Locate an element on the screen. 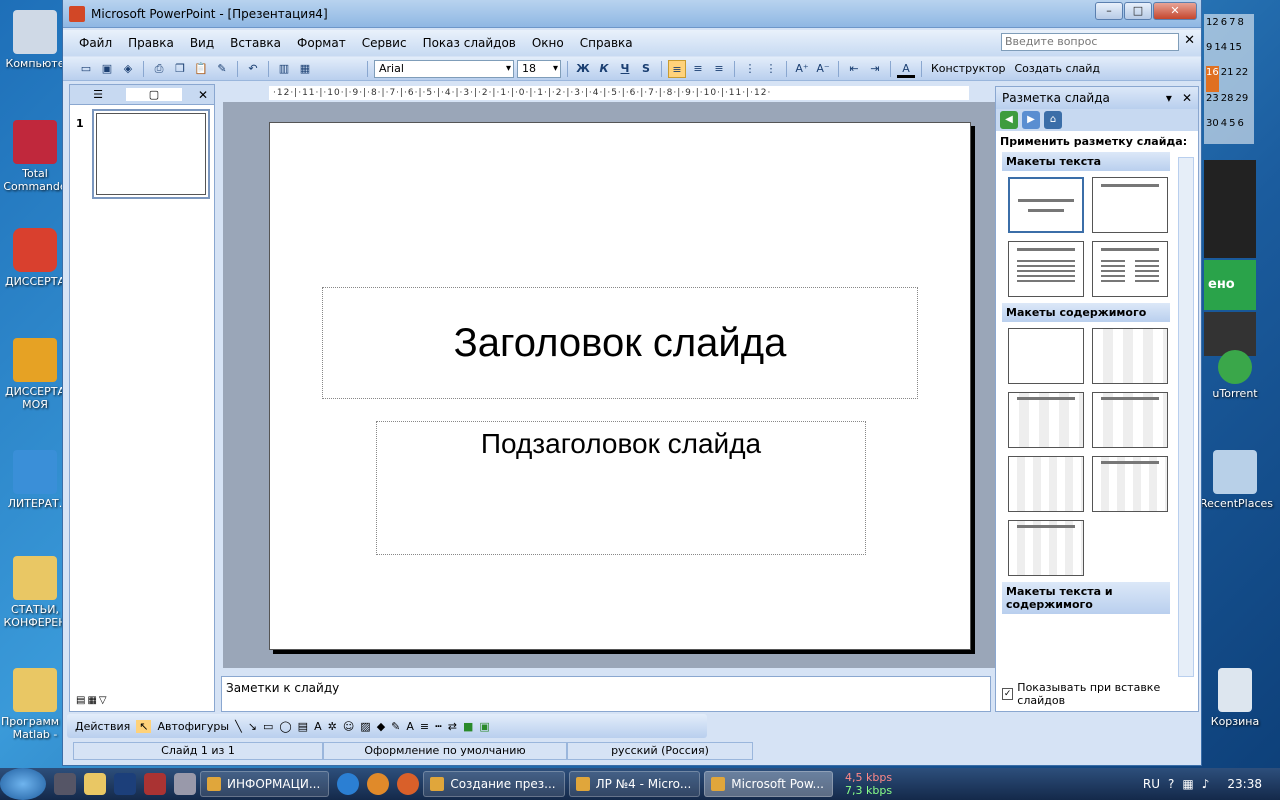 Image resolution: width=1280 pixels, height=800 pixels. autoshapes-menu: Автофигуры is located at coordinates (193, 726).